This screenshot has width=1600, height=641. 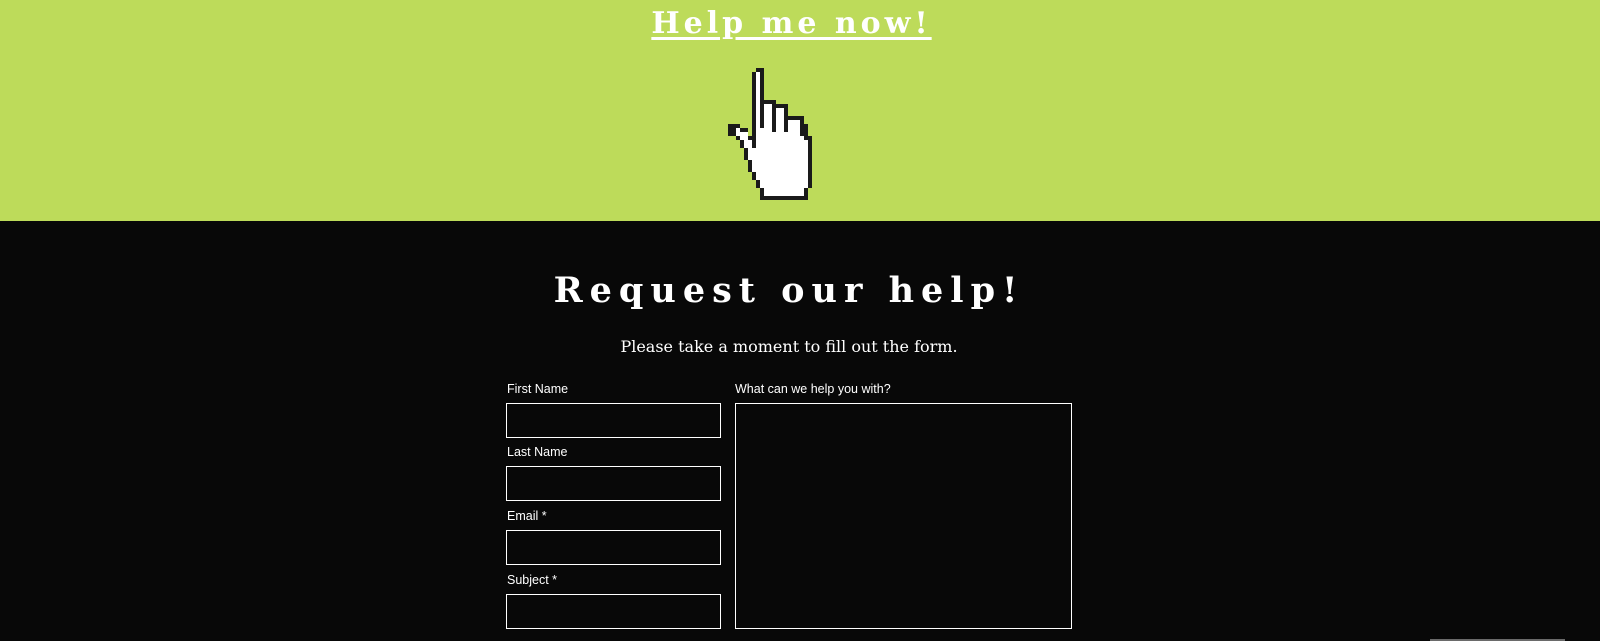 What do you see at coordinates (538, 389) in the screenshot?
I see `first-name-label: First Name` at bounding box center [538, 389].